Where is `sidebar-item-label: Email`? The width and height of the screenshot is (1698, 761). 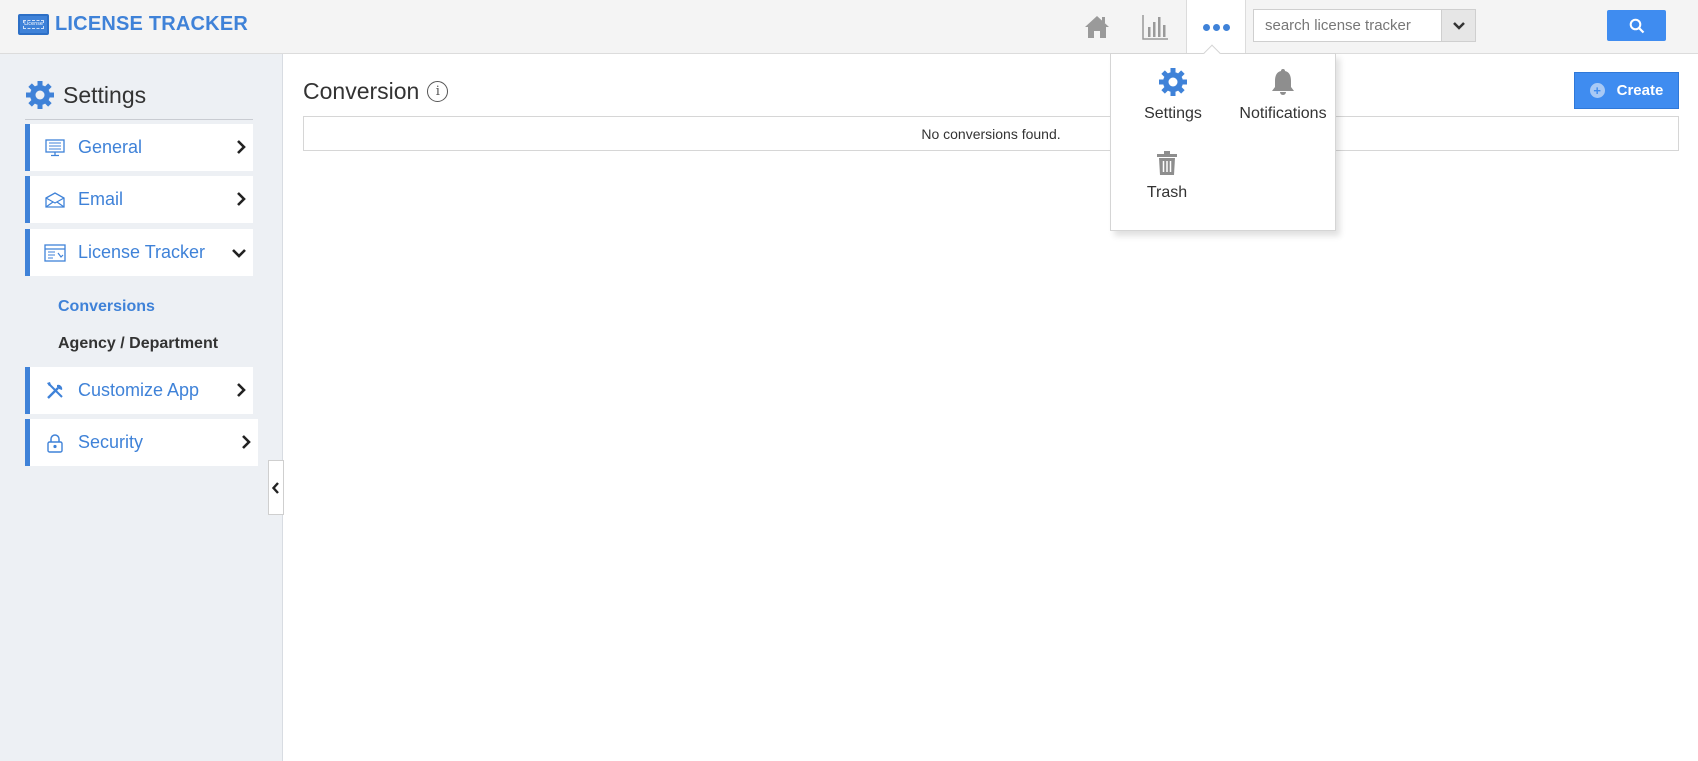 sidebar-item-label: Email is located at coordinates (101, 199).